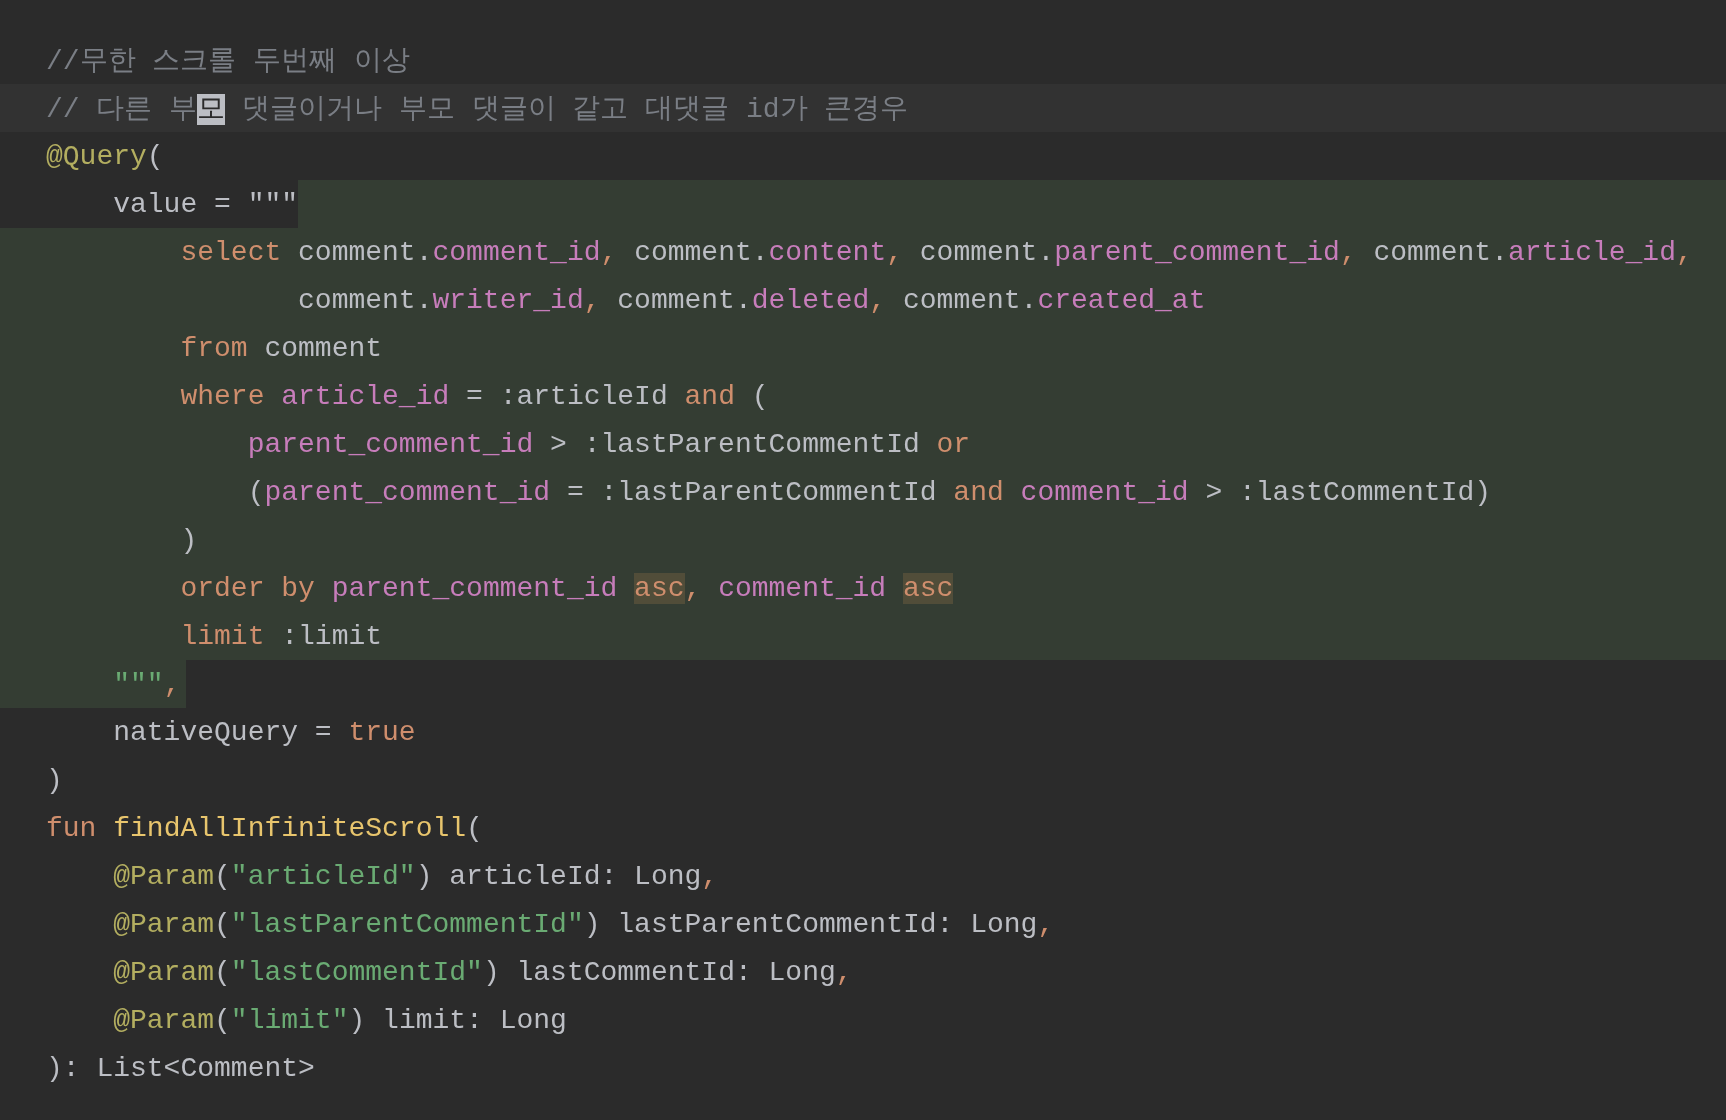 The height and width of the screenshot is (1120, 1726). Describe the element at coordinates (228, 62) in the screenshot. I see `code-comment: //무한 스크롤 두번째 이상` at that location.